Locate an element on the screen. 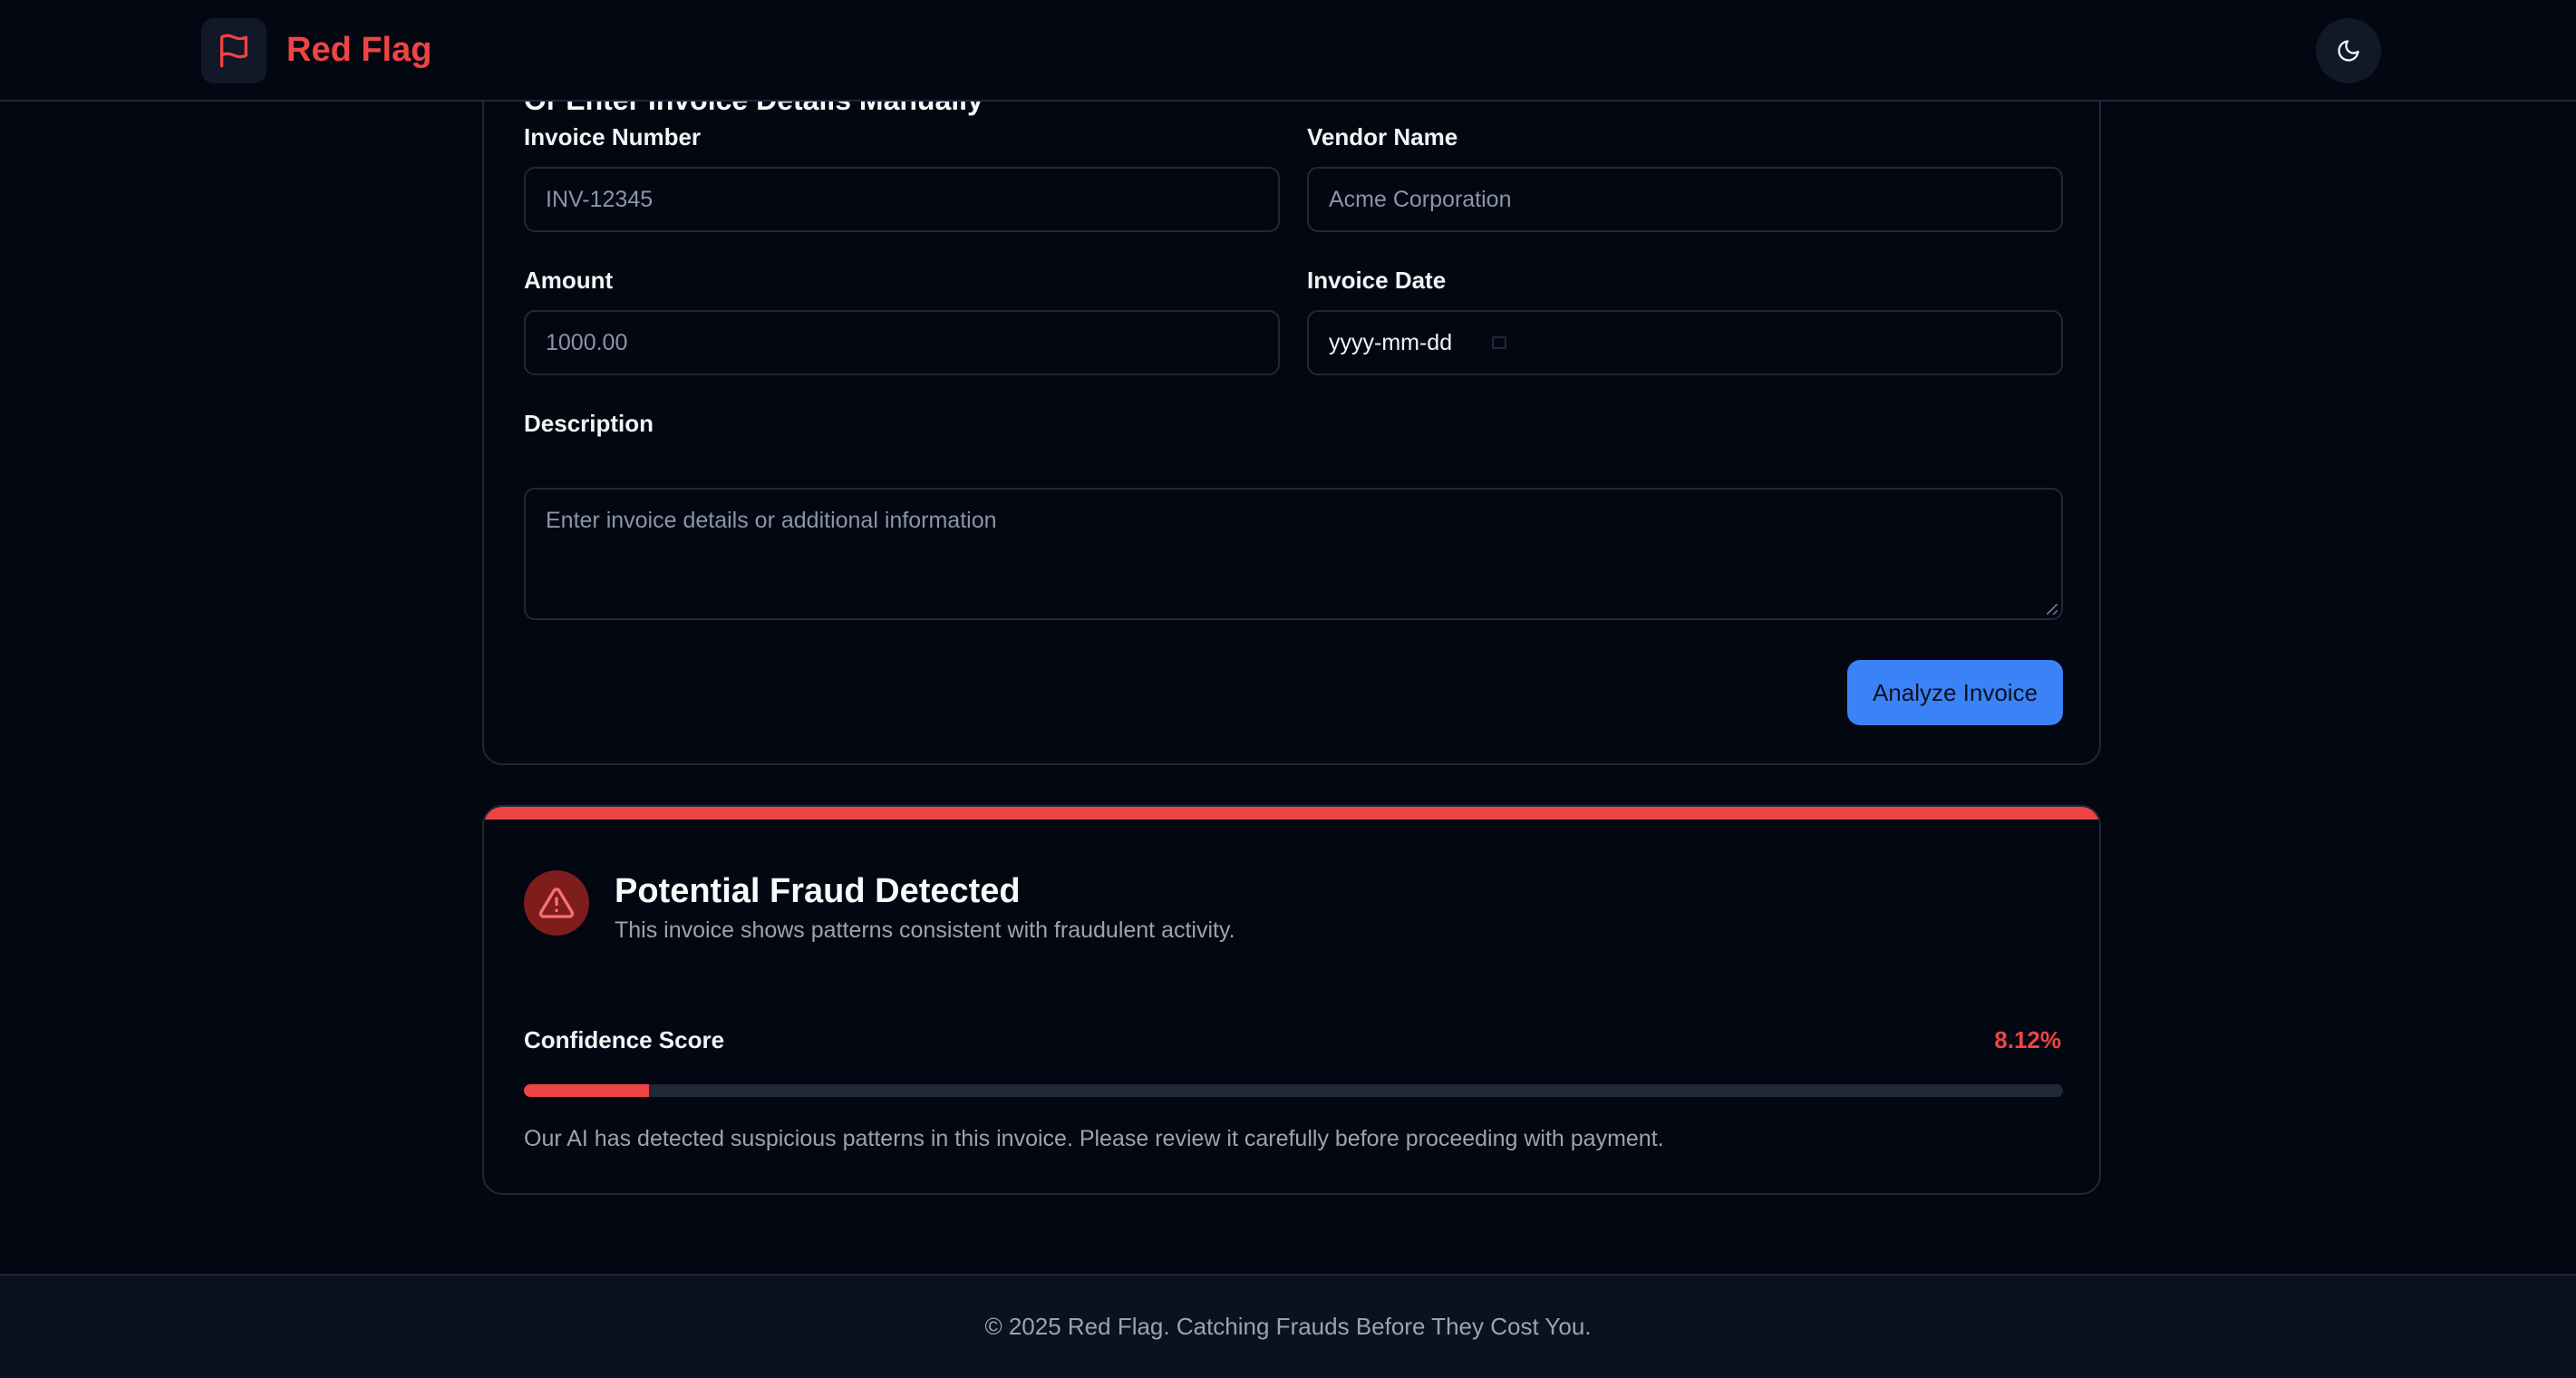 This screenshot has width=2576, height=1378. confidence-score-label: Confidence Score is located at coordinates (624, 1039).